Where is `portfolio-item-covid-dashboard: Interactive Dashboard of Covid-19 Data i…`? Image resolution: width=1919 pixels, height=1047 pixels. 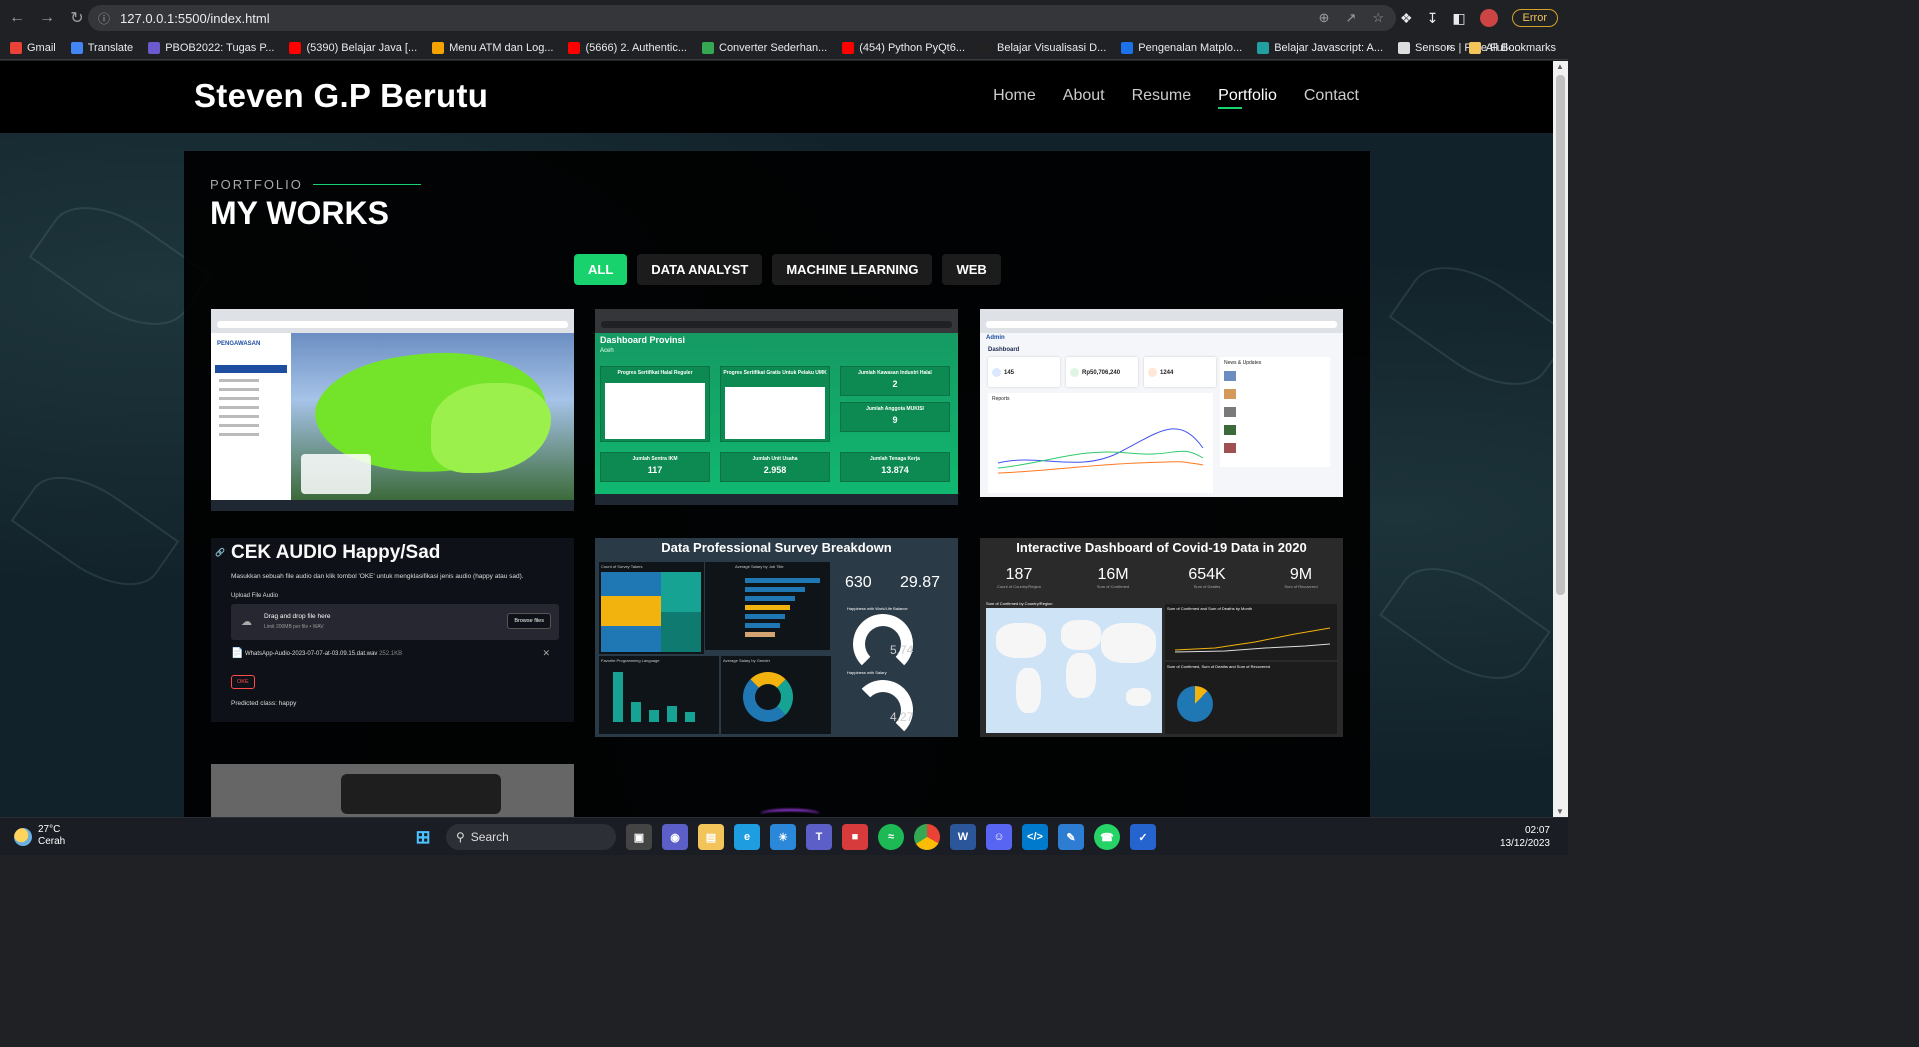 portfolio-item-covid-dashboard: Interactive Dashboard of Covid-19 Data i… is located at coordinates (1161, 637).